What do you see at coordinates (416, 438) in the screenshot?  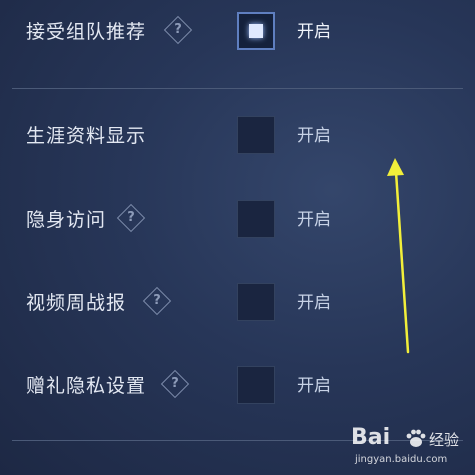 I see `paw-icon` at bounding box center [416, 438].